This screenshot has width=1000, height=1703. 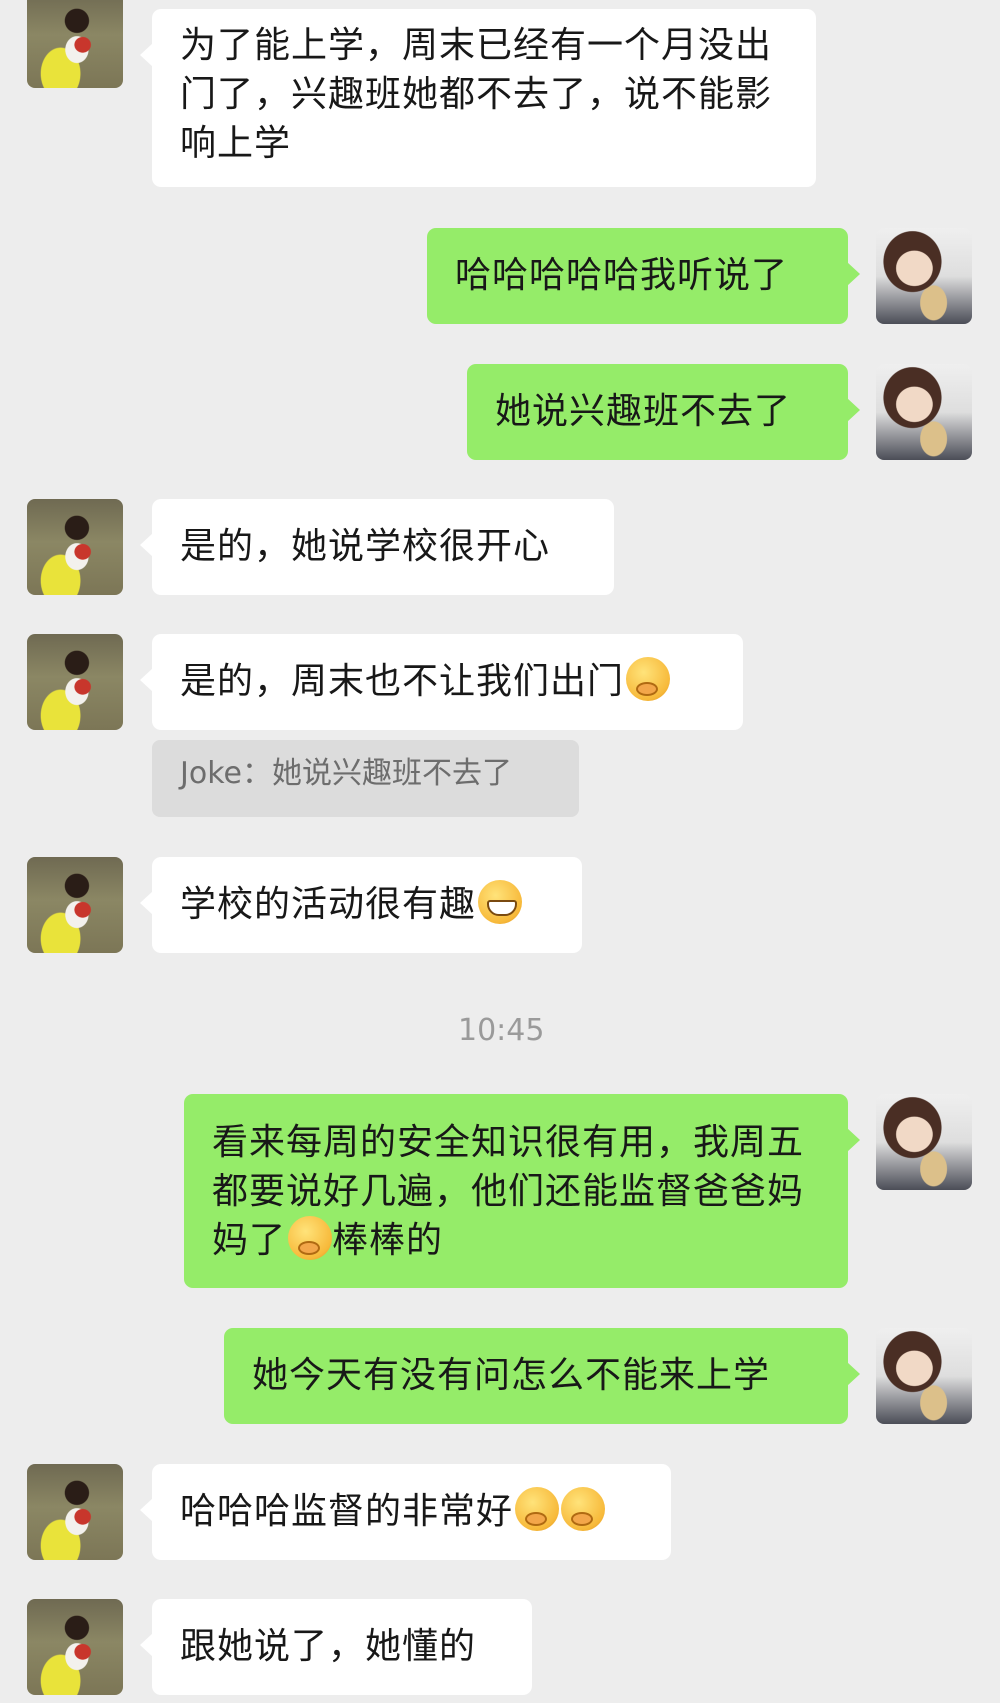 I want to click on quote-author: Joke, so click(x=211, y=773).